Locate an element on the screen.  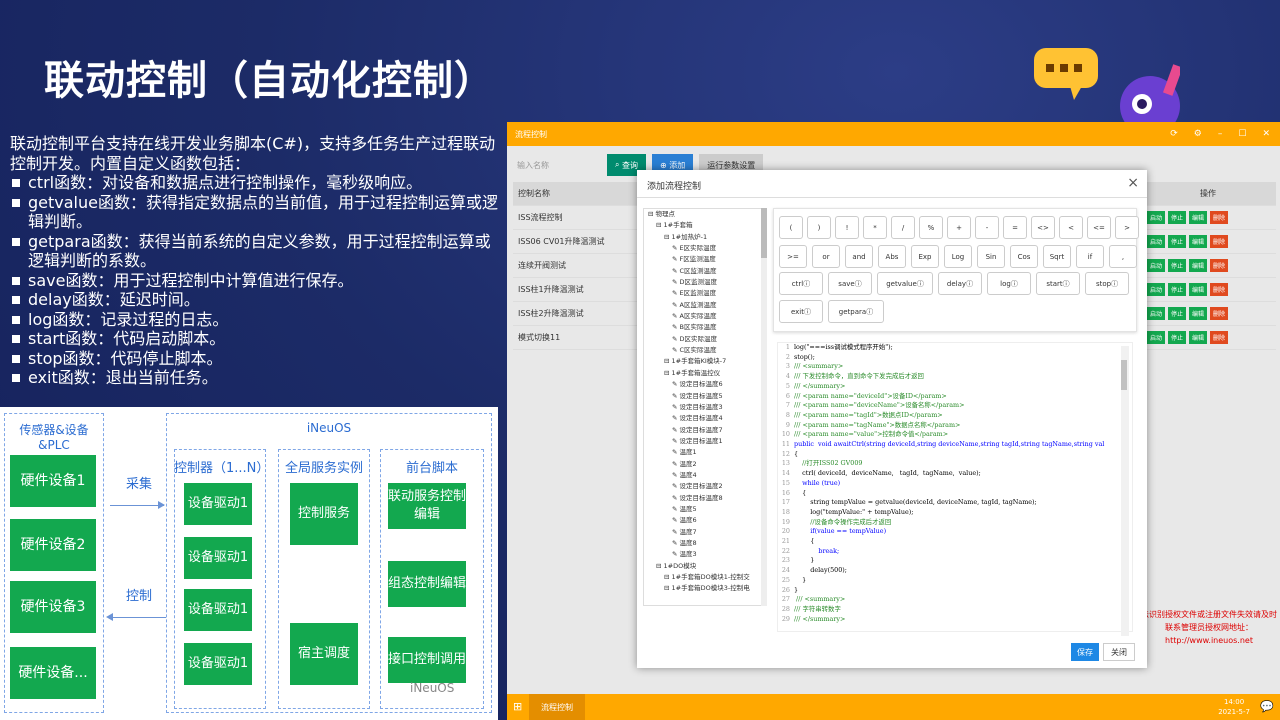
tree-node: ⊟ 1#手套箱KI模块-7 is located at coordinates (705, 361).